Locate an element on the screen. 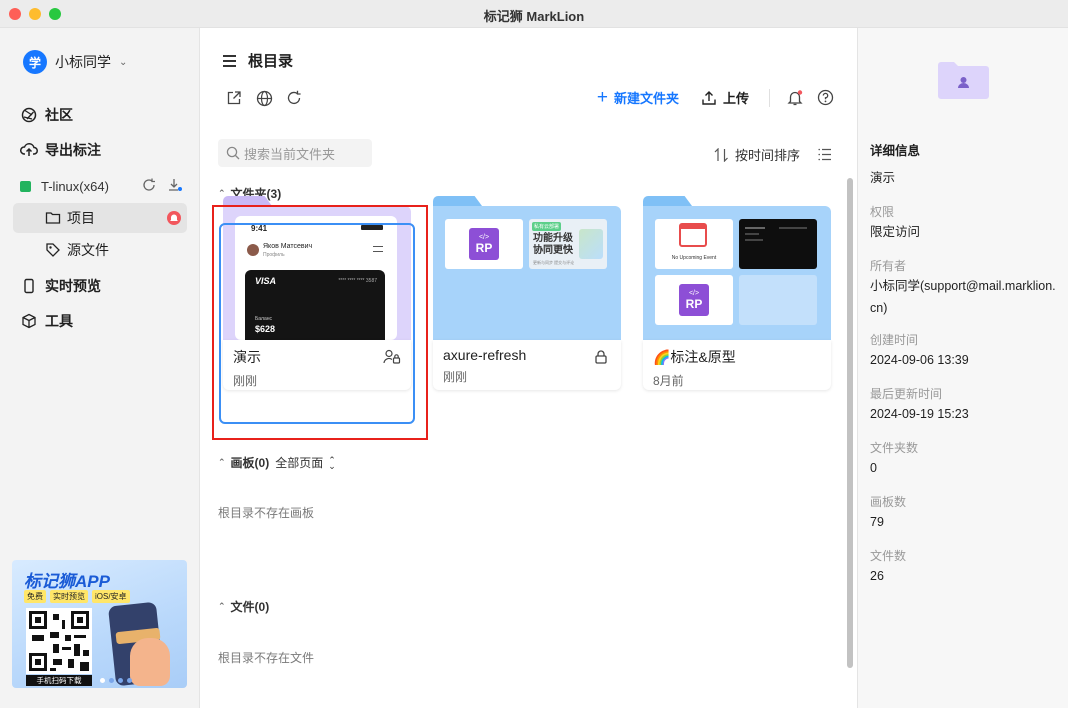 The image size is (1068, 708). detail-key: 所有者 is located at coordinates (888, 266).